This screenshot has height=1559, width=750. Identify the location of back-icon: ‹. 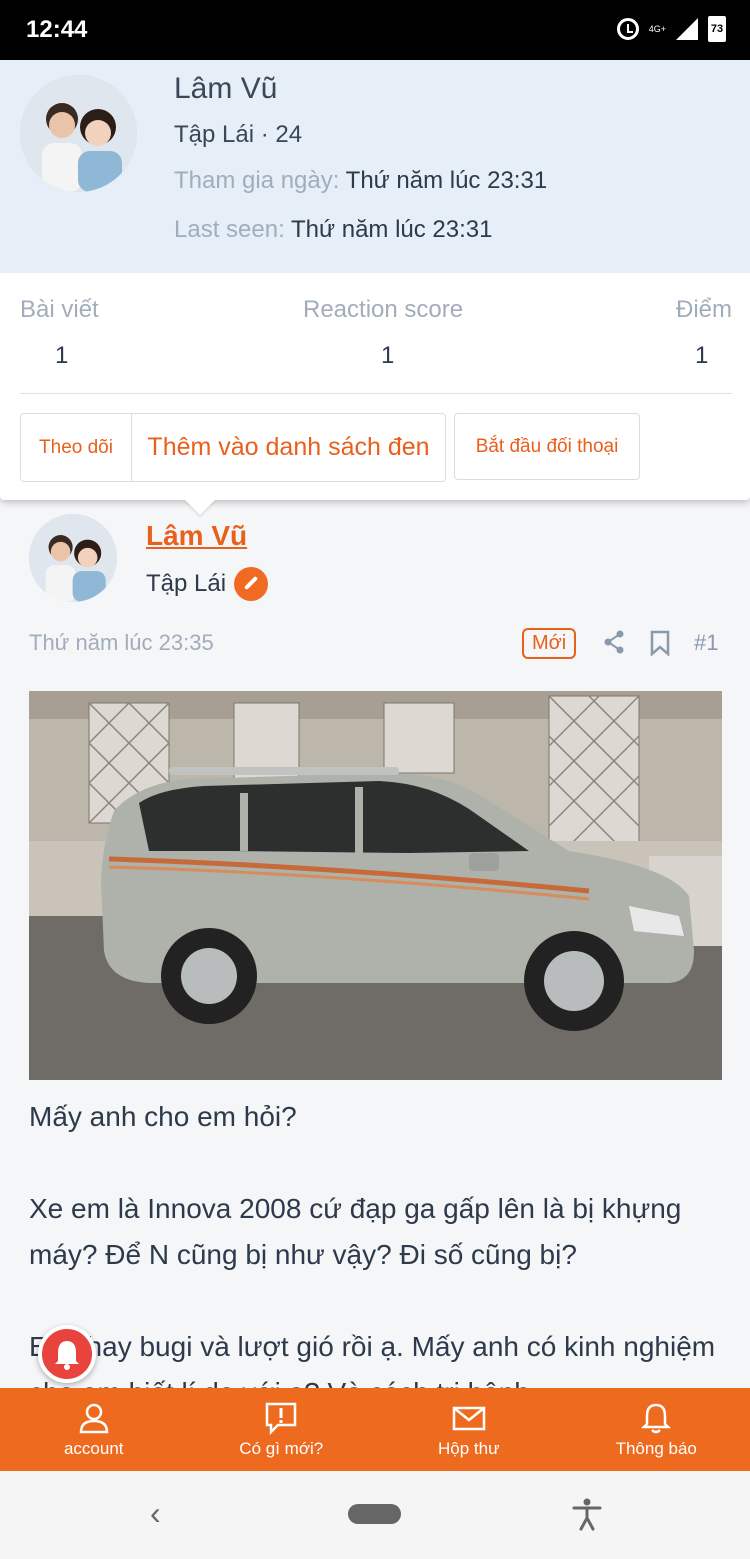
(155, 1513).